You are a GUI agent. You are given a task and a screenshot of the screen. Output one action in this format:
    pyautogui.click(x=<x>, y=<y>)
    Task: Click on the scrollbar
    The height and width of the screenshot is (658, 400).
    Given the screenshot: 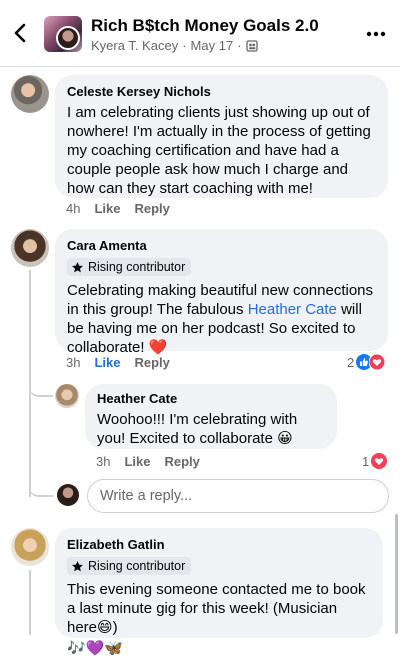 What is the action you would take?
    pyautogui.click(x=396, y=574)
    